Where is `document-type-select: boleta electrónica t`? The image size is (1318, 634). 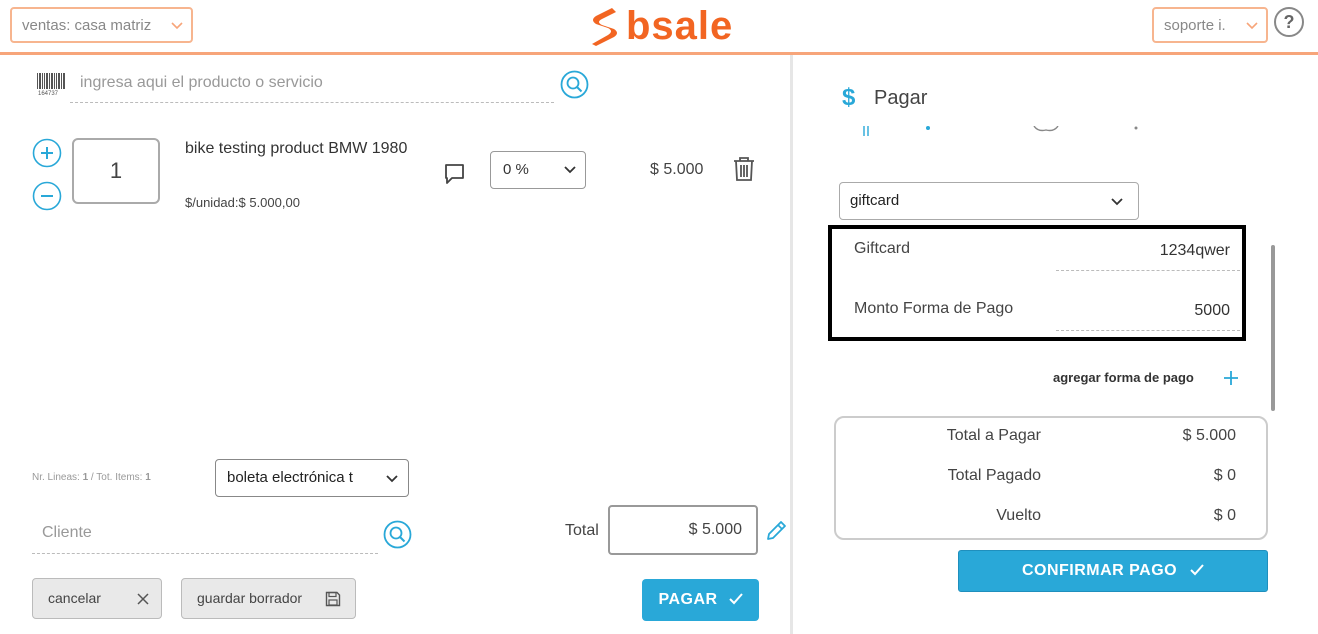 document-type-select: boleta electrónica t is located at coordinates (312, 478).